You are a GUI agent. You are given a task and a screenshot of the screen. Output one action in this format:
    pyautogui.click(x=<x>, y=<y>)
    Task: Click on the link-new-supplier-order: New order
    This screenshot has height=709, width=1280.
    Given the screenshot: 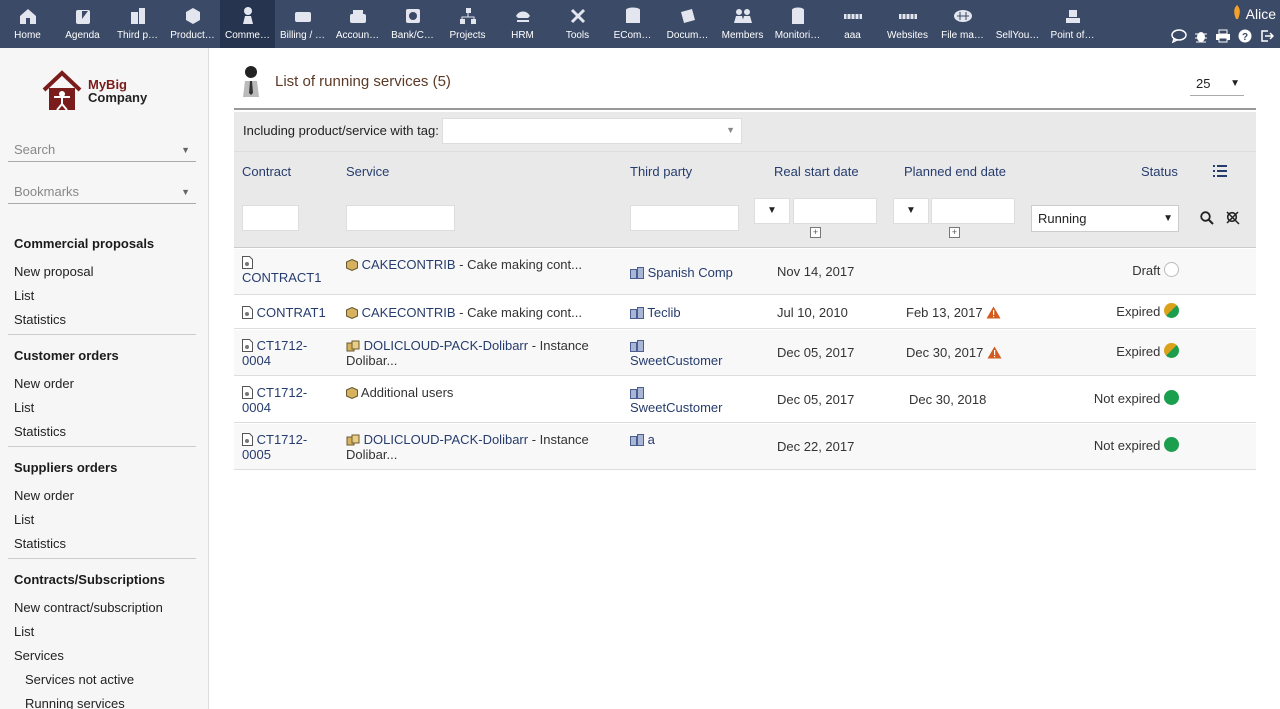 What is the action you would take?
    pyautogui.click(x=44, y=495)
    